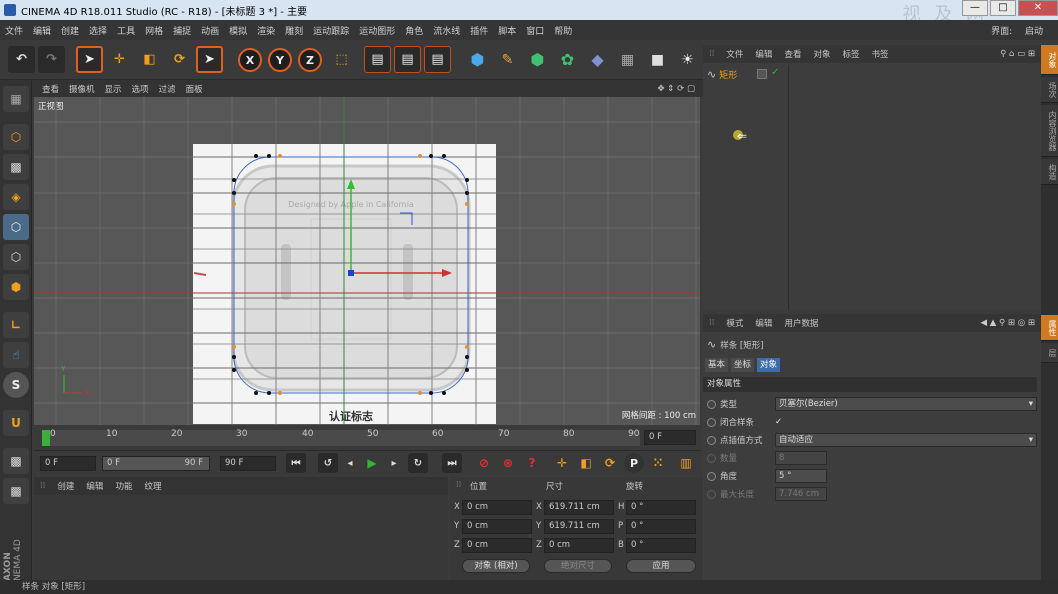 Image resolution: width=1058 pixels, height=594 pixels. I want to click on autokey-icon: ⊛, so click(508, 463).